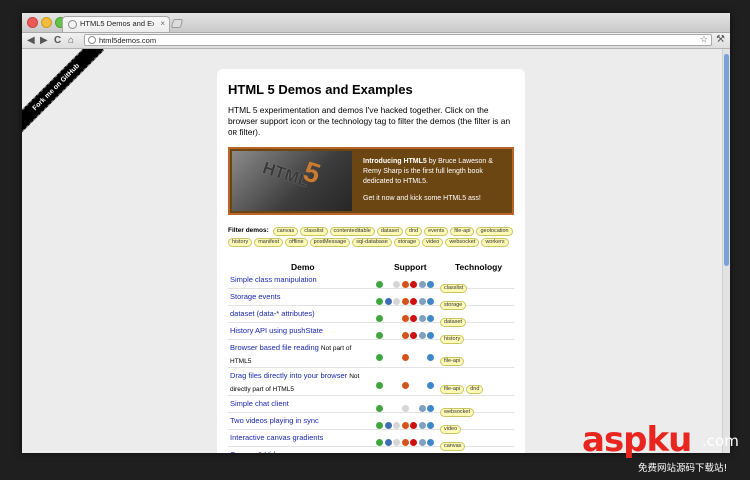 This screenshot has width=750, height=480. Describe the element at coordinates (433, 242) in the screenshot. I see `filter-tag-video: video` at that location.